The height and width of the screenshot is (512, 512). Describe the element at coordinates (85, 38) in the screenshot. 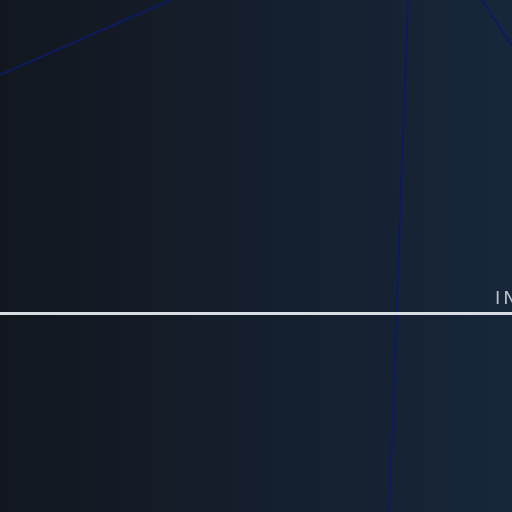

I see `diagonal-line-left` at that location.